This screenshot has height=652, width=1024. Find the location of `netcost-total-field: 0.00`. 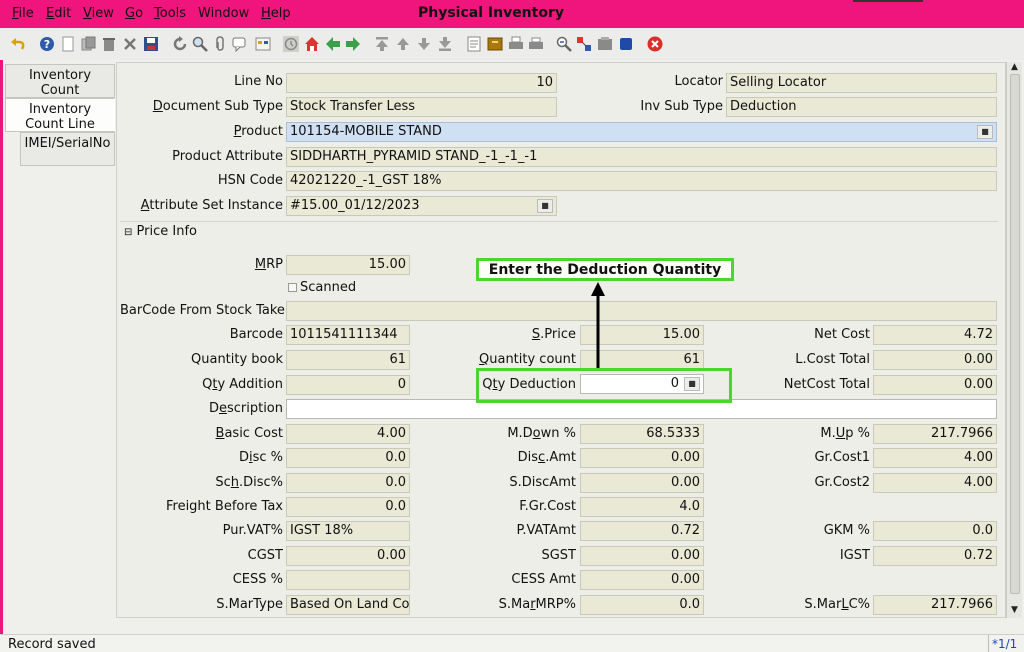

netcost-total-field: 0.00 is located at coordinates (935, 385).